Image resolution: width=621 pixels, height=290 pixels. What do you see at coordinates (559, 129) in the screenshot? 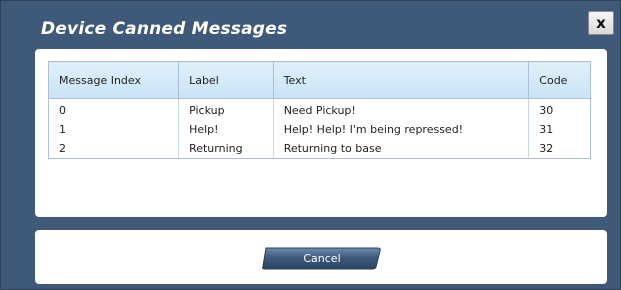
I see `cell-code: 31` at bounding box center [559, 129].